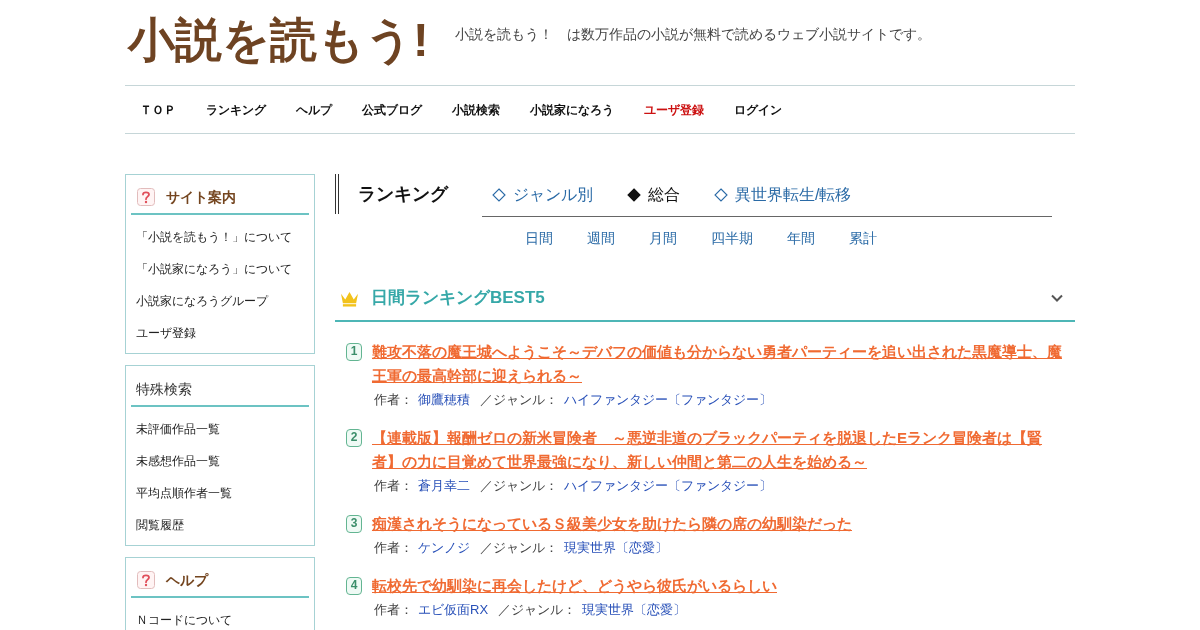 This screenshot has height=630, width=1200. Describe the element at coordinates (692, 34) in the screenshot. I see `site-tagline: 小説を読もう！ は数万作品の小説が無料で読めるウェブ小説サイトです。` at that location.